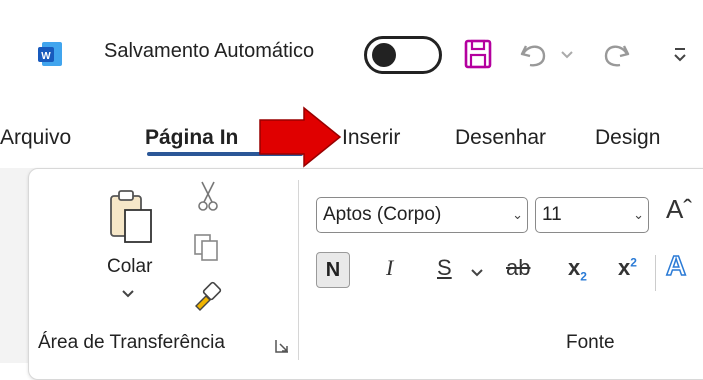 The image size is (703, 380). I want to click on tab-desenhar: Desenhar, so click(500, 138).